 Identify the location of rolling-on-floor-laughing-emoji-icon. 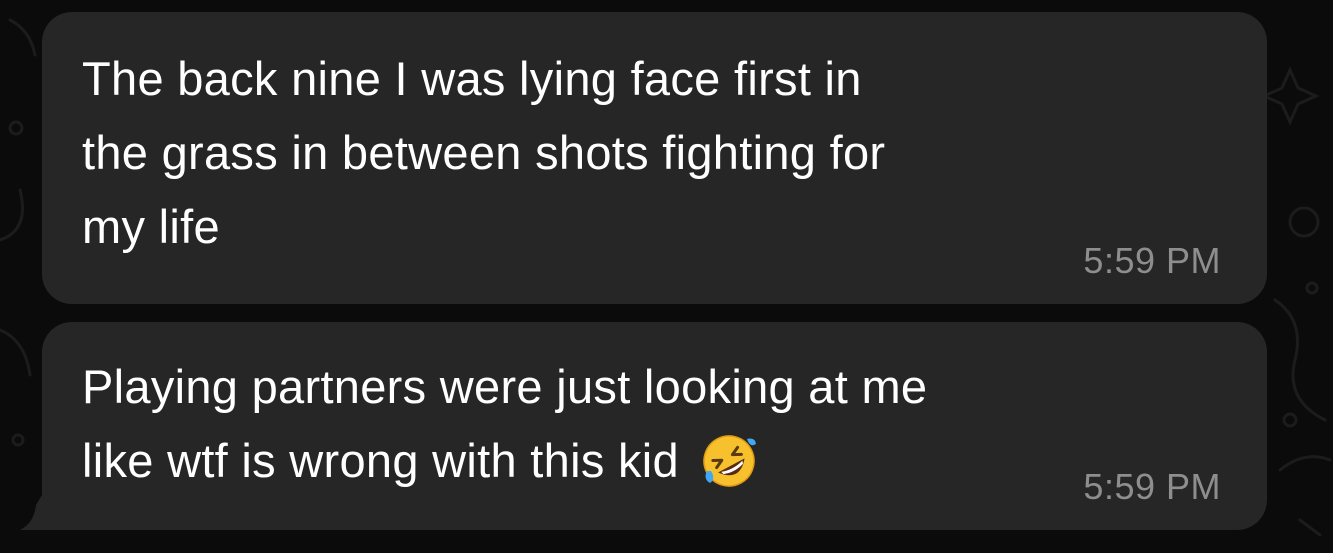
(729, 461).